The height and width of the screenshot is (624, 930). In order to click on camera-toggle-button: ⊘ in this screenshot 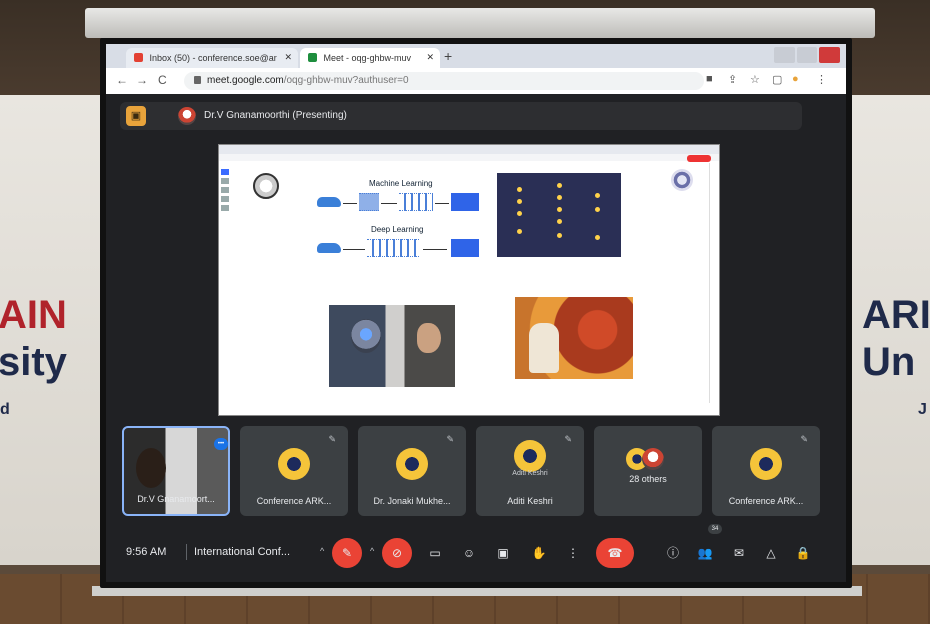, I will do `click(397, 553)`.